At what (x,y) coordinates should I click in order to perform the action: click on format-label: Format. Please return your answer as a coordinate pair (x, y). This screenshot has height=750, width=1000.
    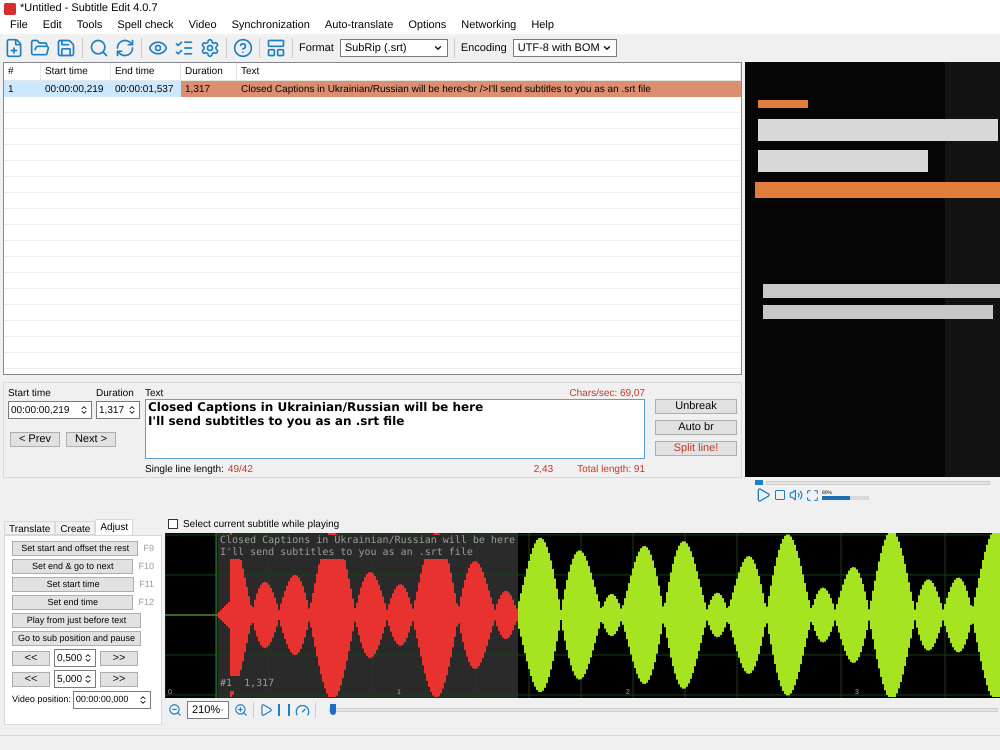
    Looking at the image, I should click on (316, 48).